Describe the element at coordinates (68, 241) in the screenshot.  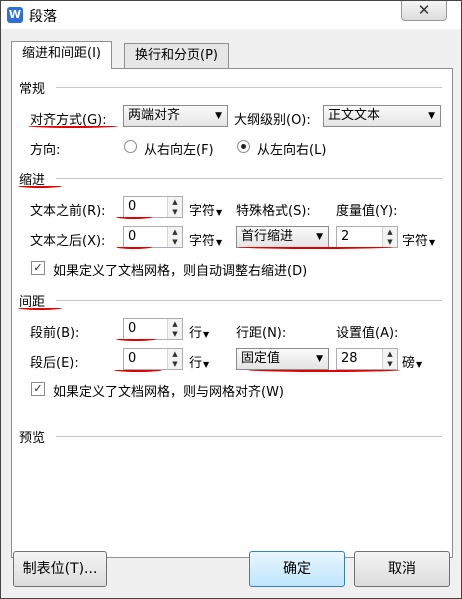
I see `indent-after-label: 文本之后(X):` at that location.